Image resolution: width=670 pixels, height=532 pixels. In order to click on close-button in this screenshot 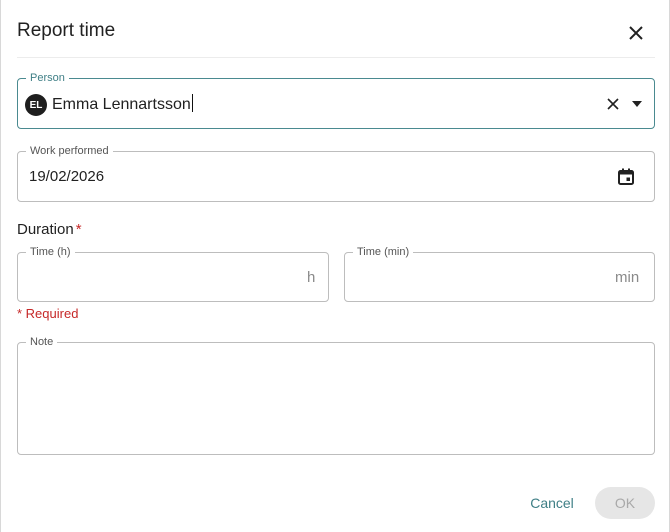, I will do `click(636, 33)`.